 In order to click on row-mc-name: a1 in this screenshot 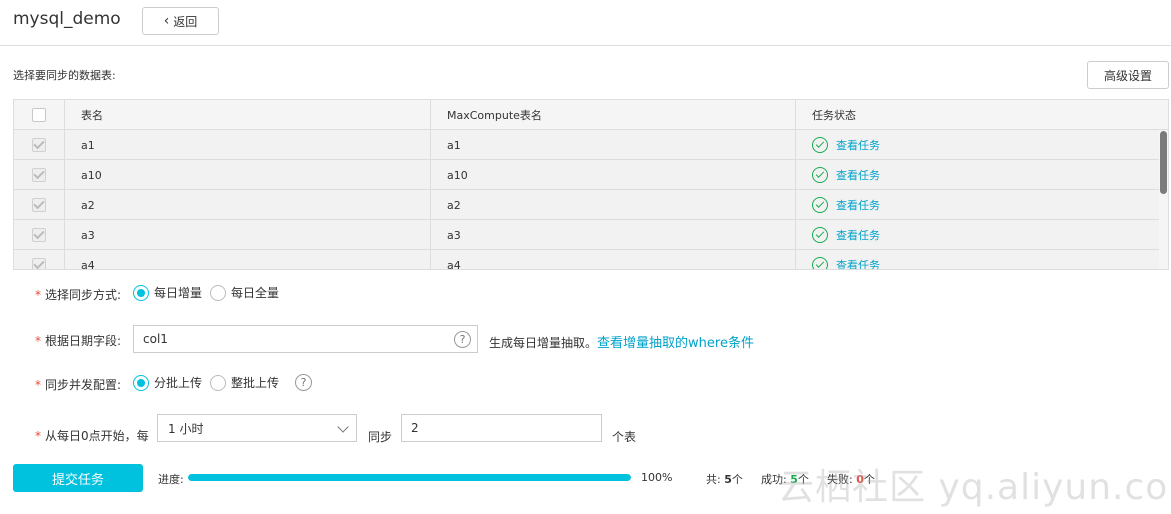, I will do `click(613, 145)`.